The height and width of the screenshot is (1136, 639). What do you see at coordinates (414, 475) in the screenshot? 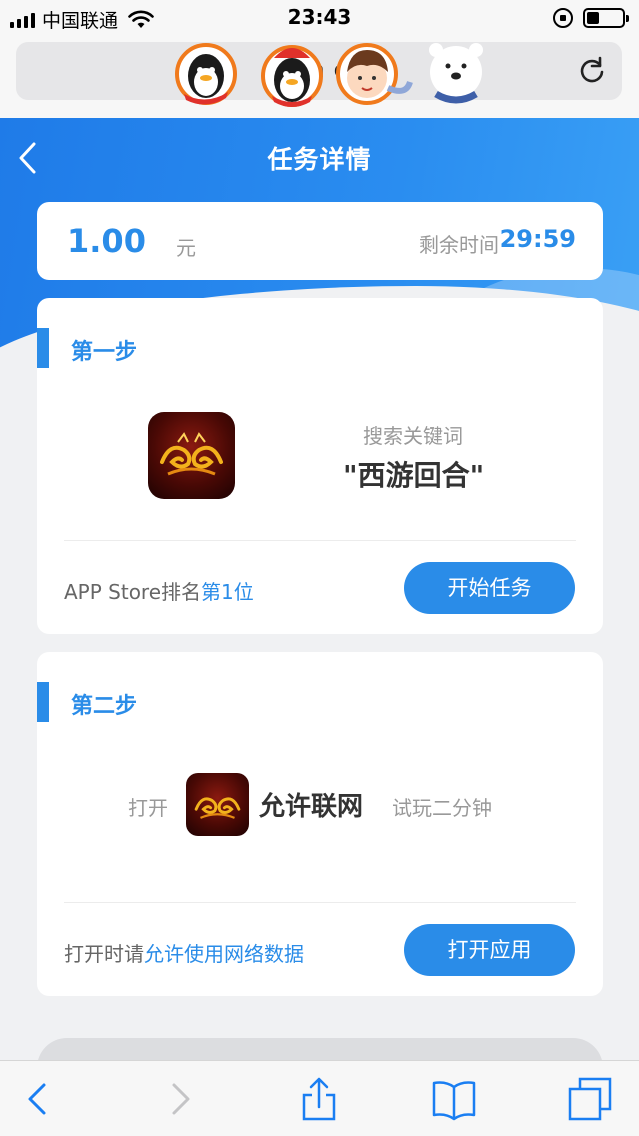
I see `search-keyword: "西游回合"` at bounding box center [414, 475].